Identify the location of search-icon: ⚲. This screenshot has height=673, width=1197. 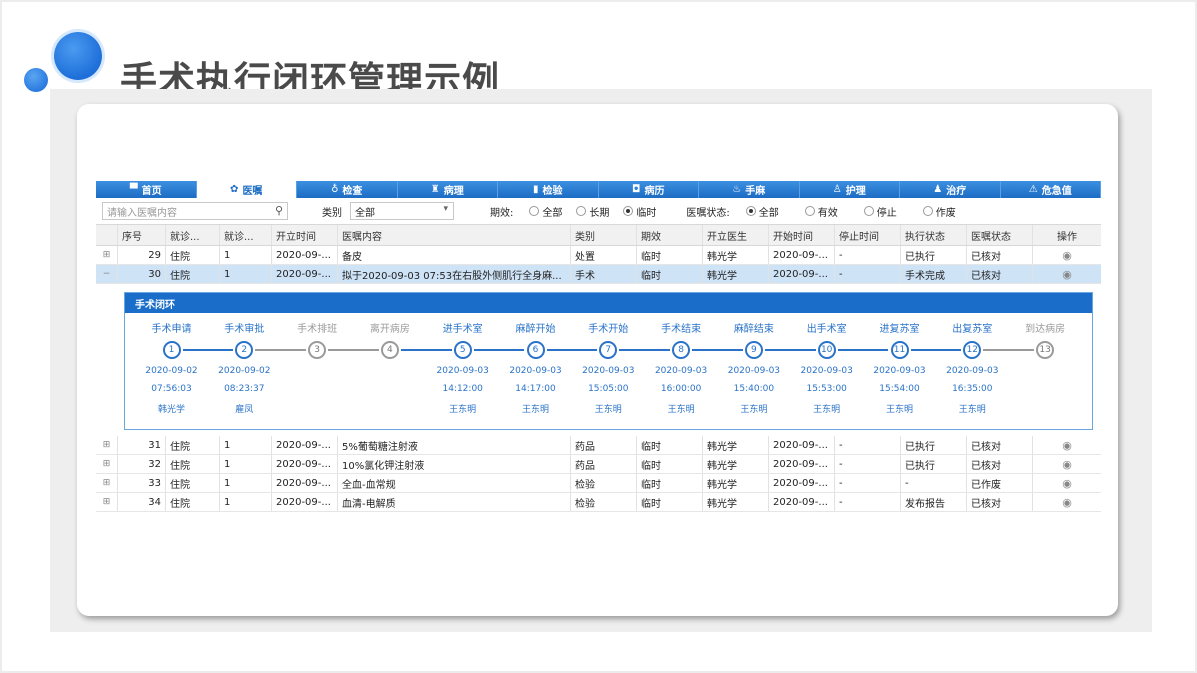
(279, 210).